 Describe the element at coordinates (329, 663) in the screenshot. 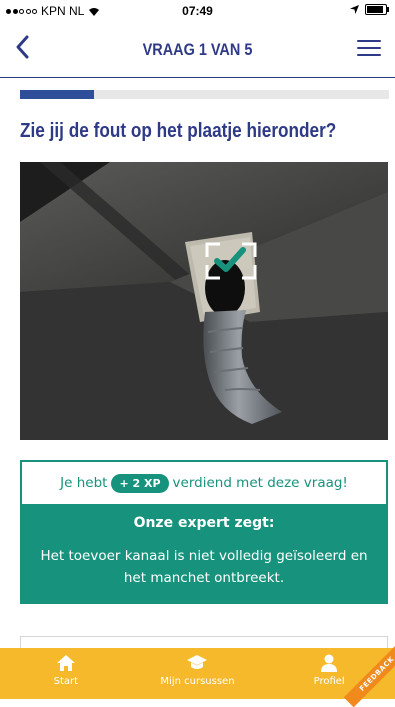

I see `person-icon` at that location.